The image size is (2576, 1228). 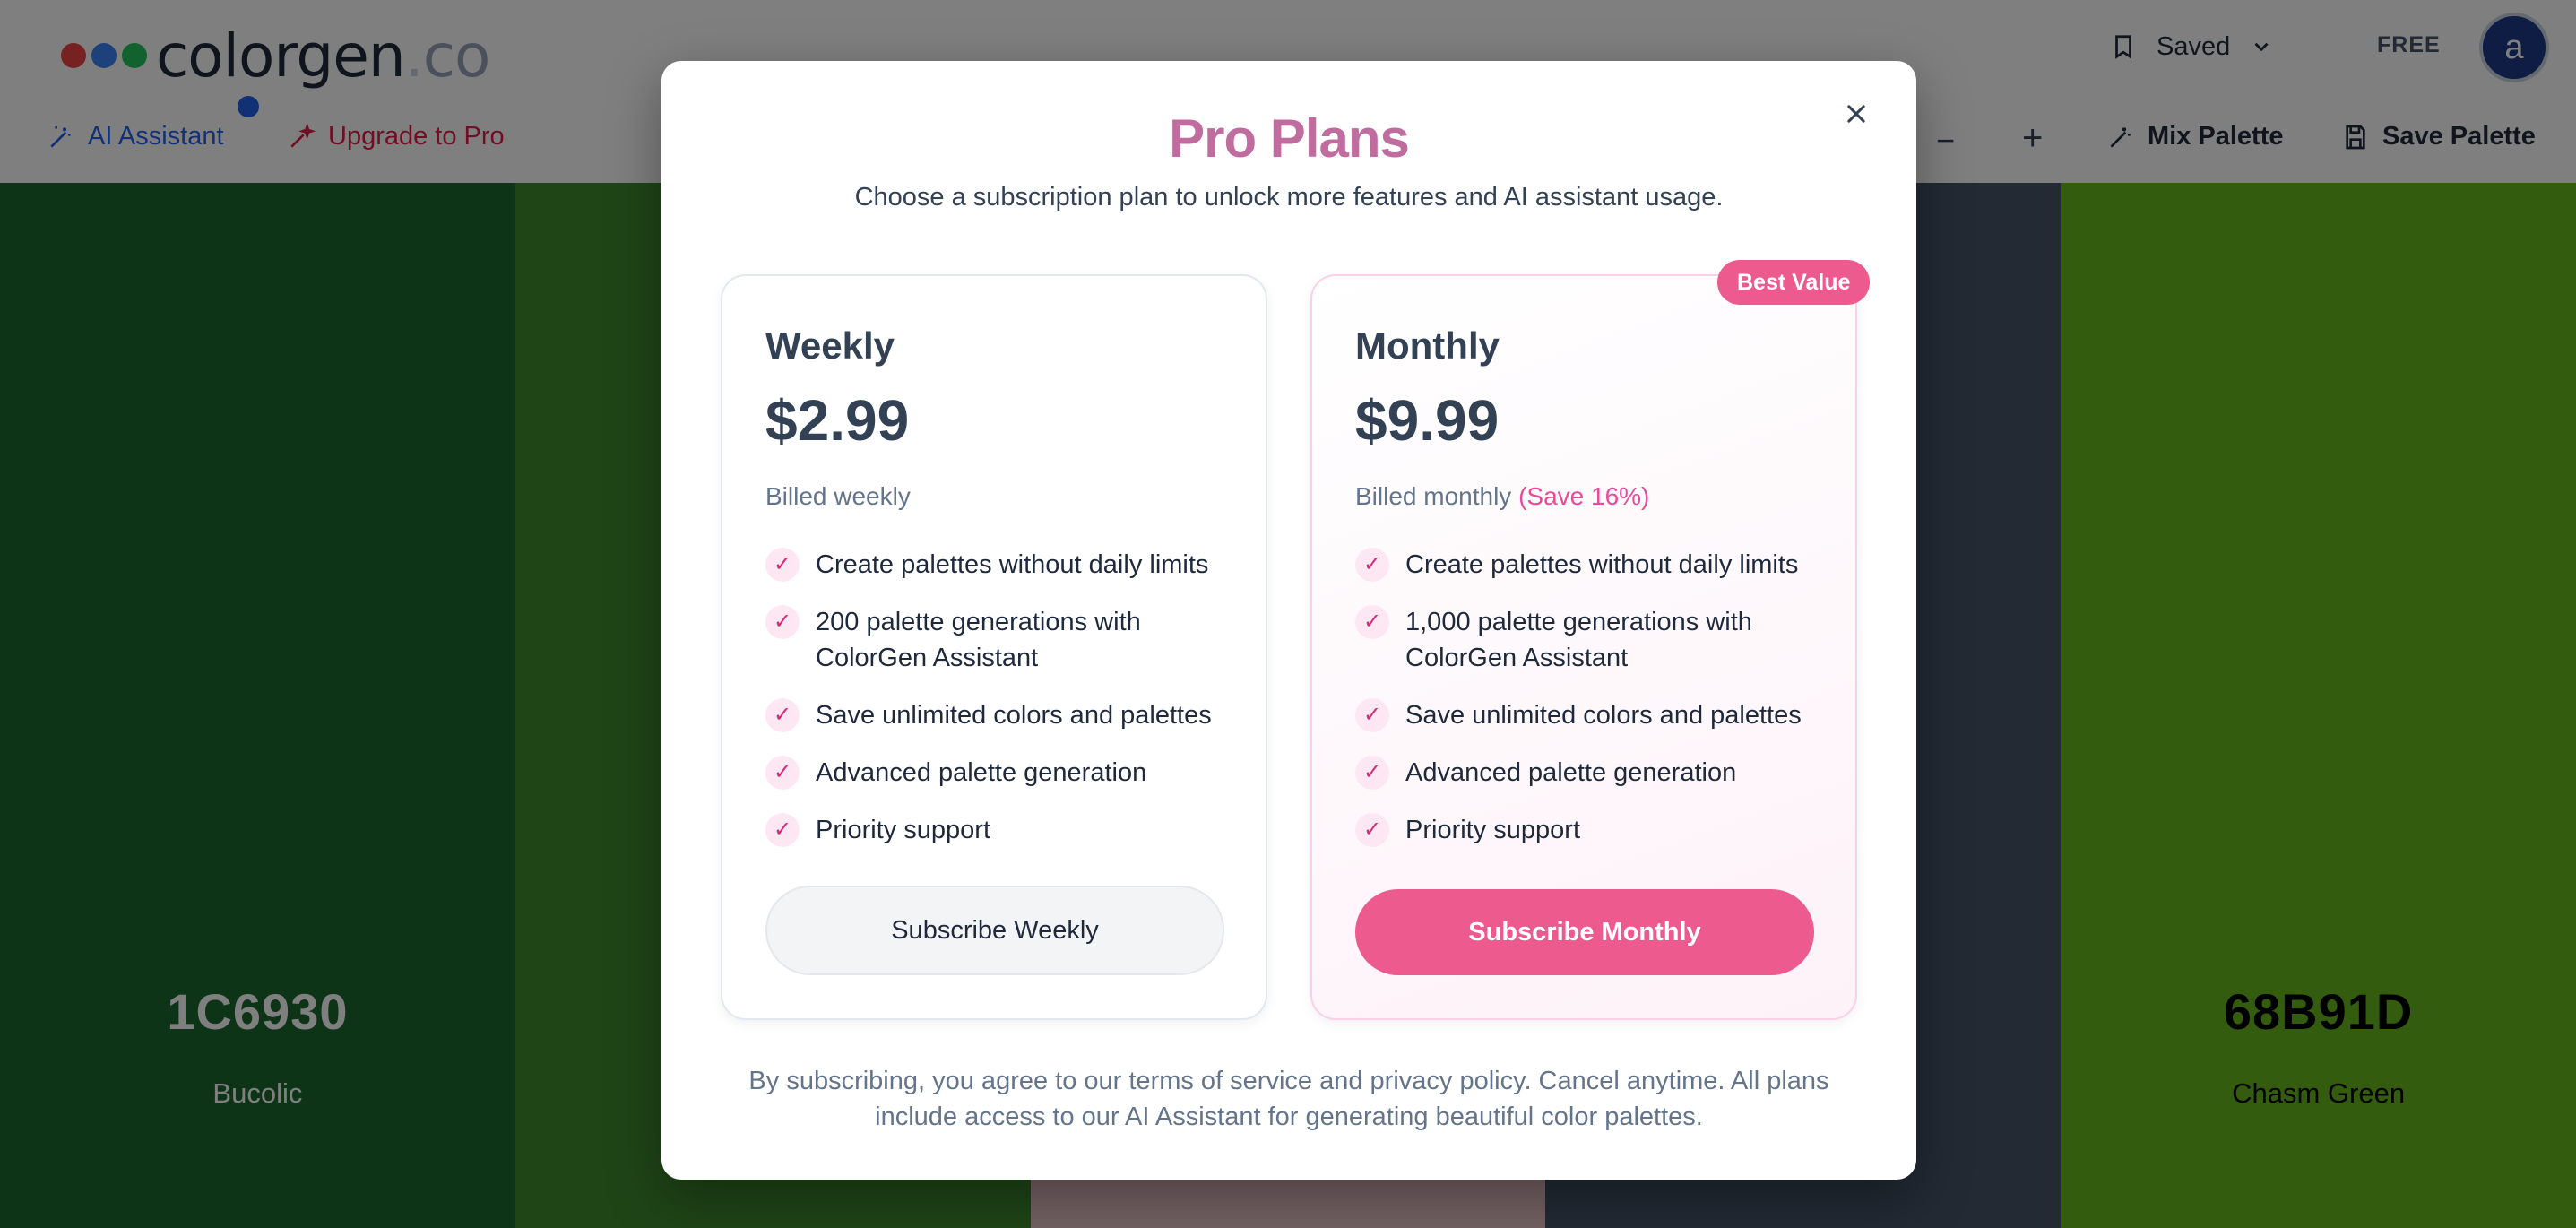 What do you see at coordinates (837, 420) in the screenshot?
I see `plan-price: $2.99` at bounding box center [837, 420].